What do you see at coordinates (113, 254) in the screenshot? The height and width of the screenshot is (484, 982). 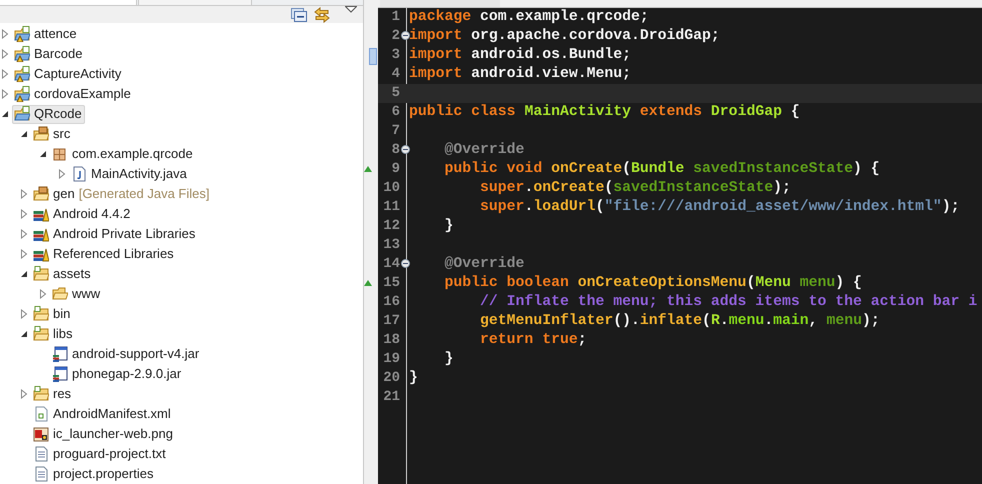 I see `tree-item-label: Referenced Libraries` at bounding box center [113, 254].